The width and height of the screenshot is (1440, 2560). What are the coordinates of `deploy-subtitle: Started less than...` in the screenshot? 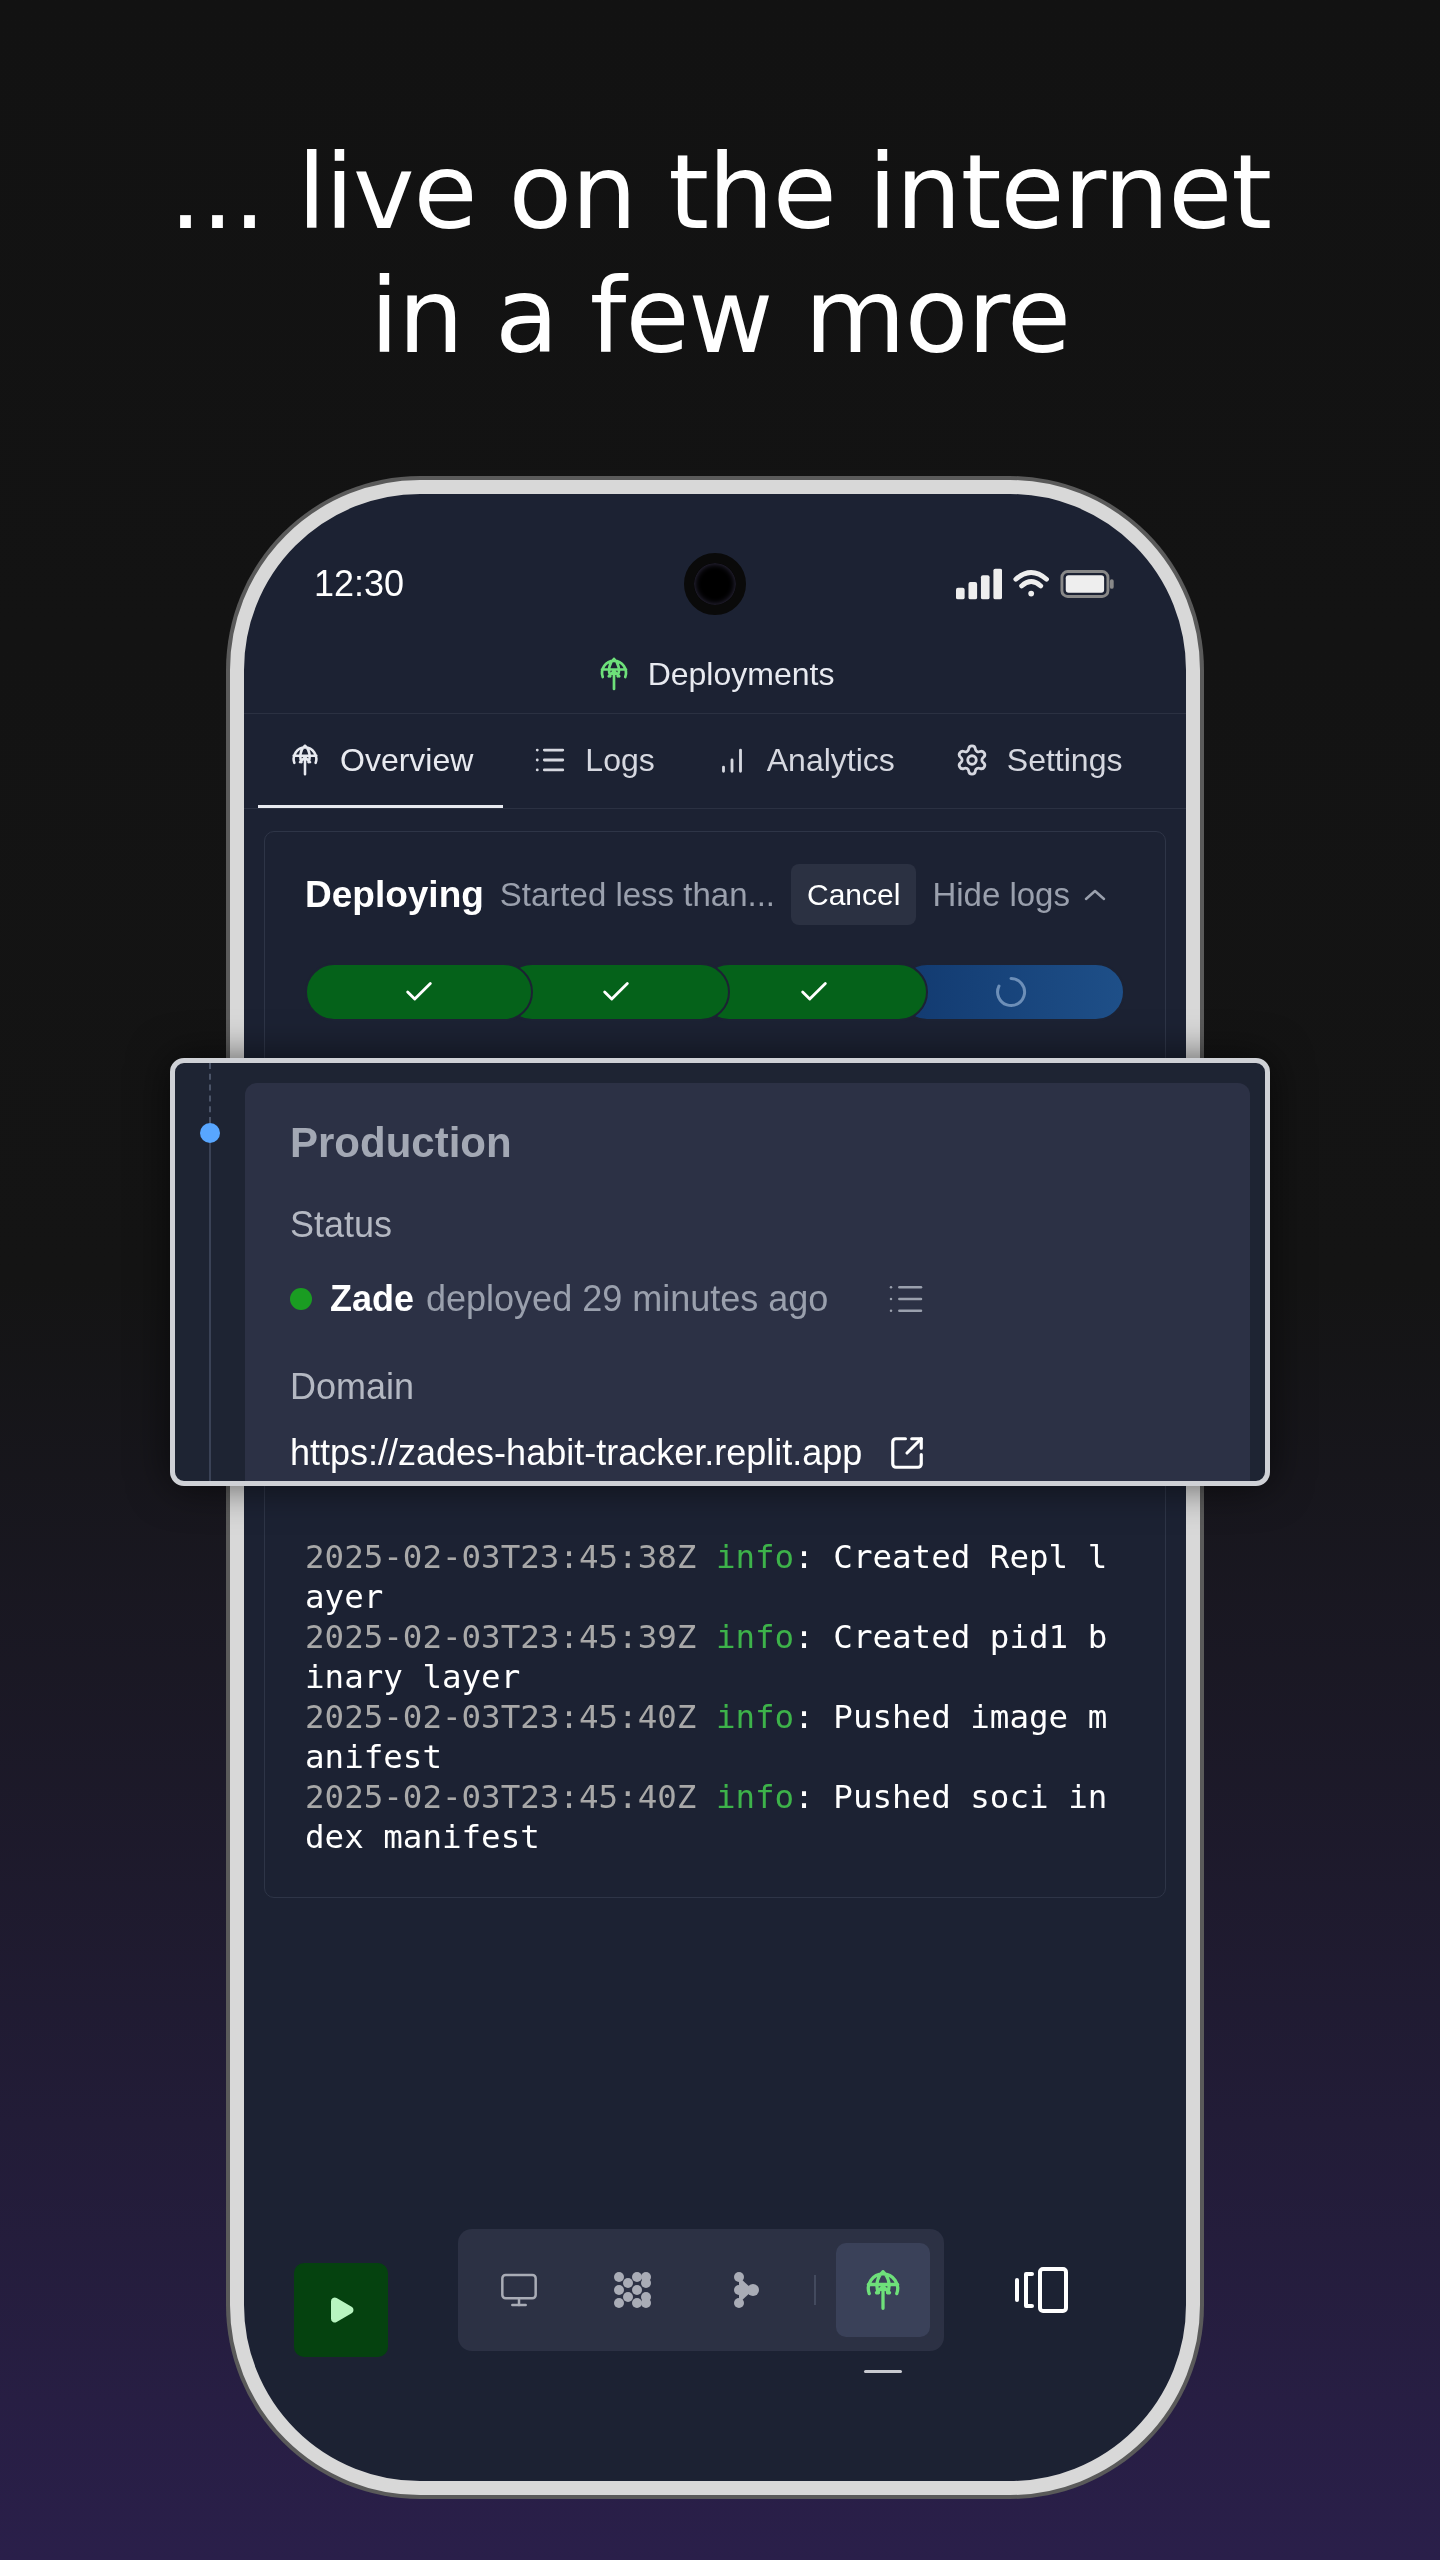 It's located at (637, 894).